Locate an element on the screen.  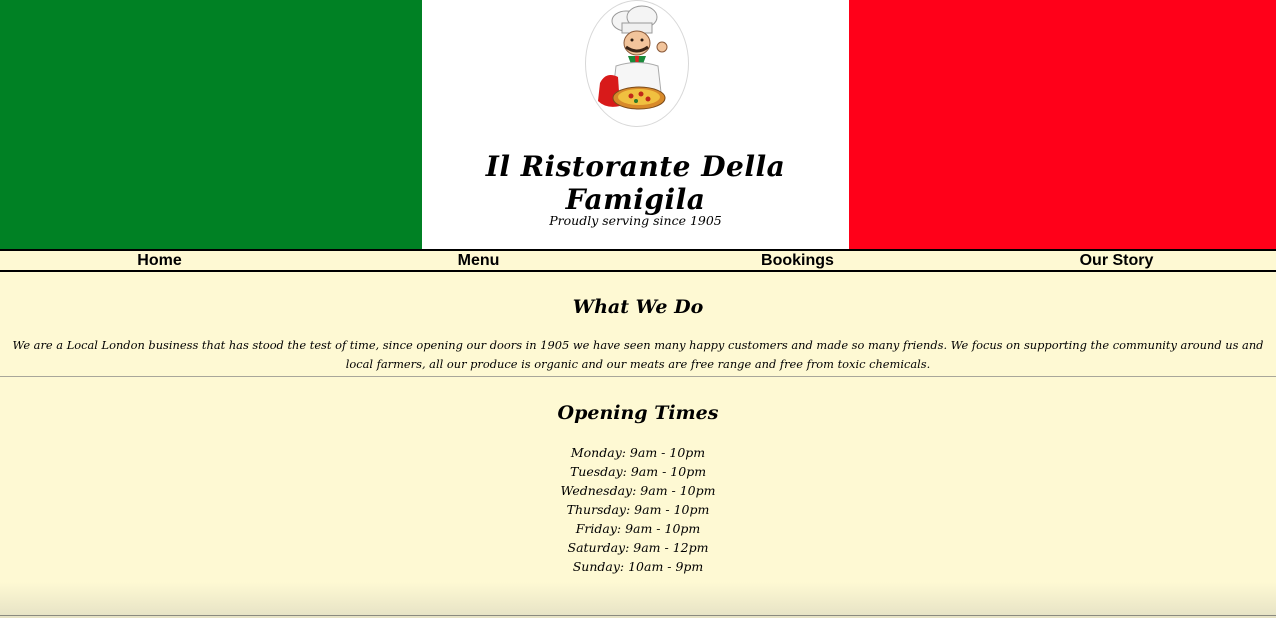
main-nav: Home Menu Bookings Our Story is located at coordinates (638, 260).